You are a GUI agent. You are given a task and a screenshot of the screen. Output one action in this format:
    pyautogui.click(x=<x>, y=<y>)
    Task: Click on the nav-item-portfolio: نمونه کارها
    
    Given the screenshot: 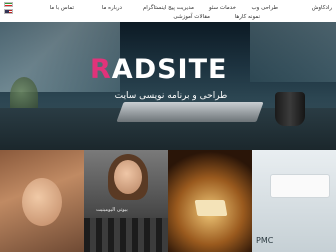 What is the action you would take?
    pyautogui.click(x=247, y=17)
    